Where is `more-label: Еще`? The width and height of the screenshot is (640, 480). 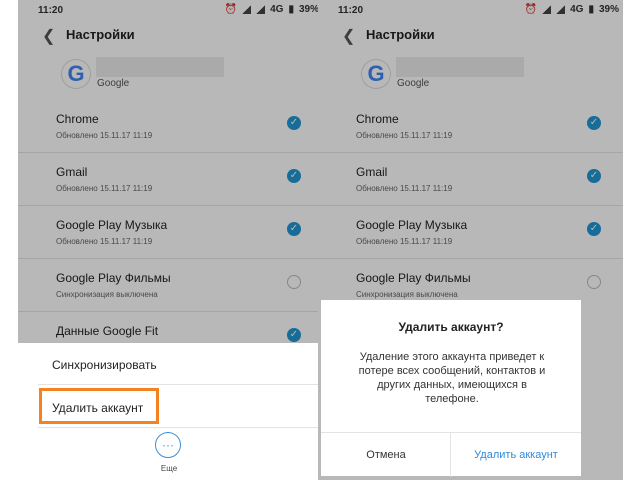
more-label: Еще is located at coordinates (169, 468).